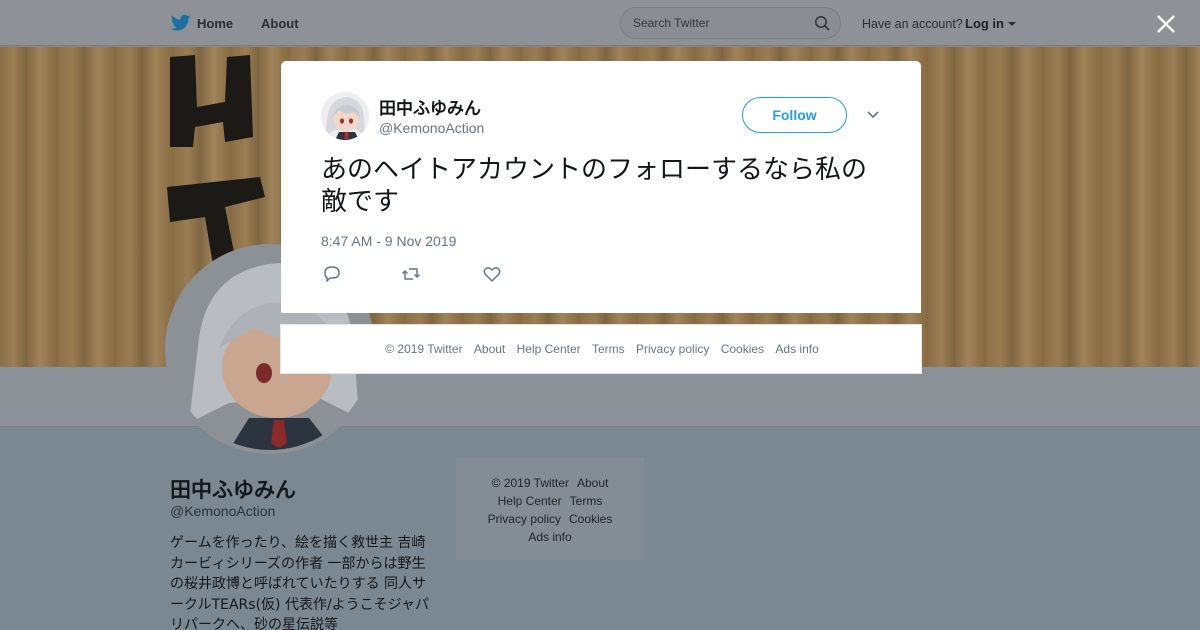 Image resolution: width=1200 pixels, height=630 pixels. Describe the element at coordinates (794, 115) in the screenshot. I see `follow-button: Follow` at that location.